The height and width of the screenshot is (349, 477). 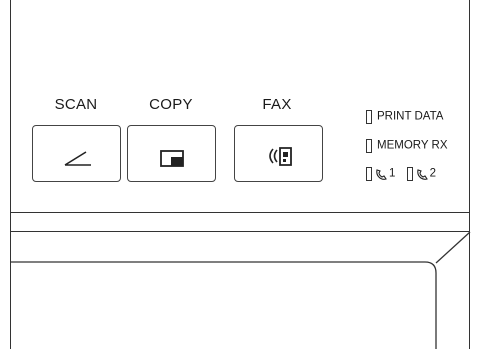 What do you see at coordinates (240, 212) in the screenshot?
I see `panel-divider-upper` at bounding box center [240, 212].